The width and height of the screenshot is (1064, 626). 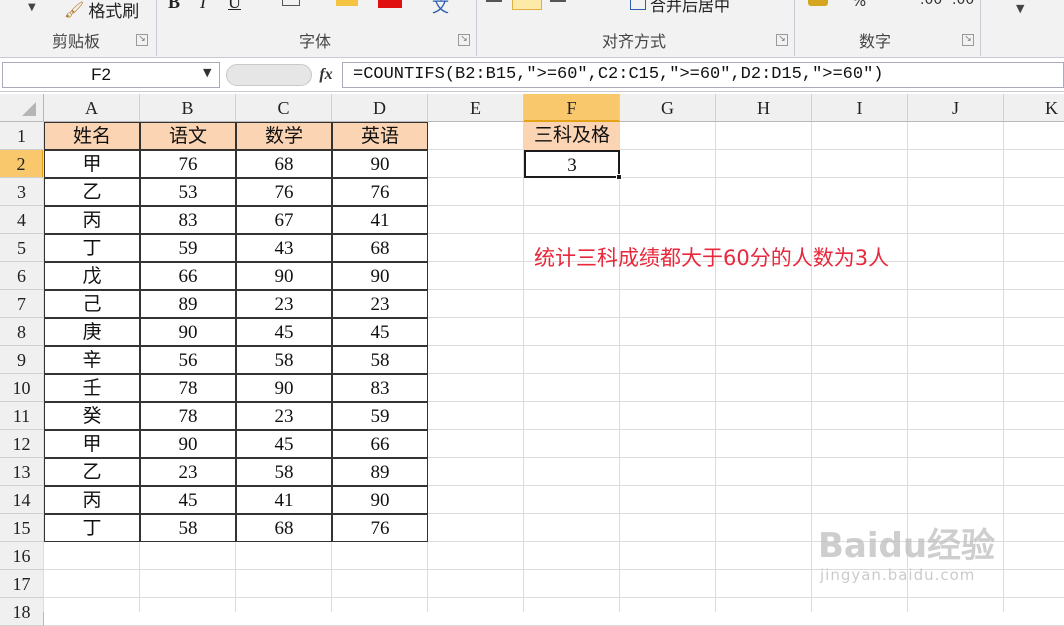 What do you see at coordinates (22, 388) in the screenshot?
I see `row-header-10: 10` at bounding box center [22, 388].